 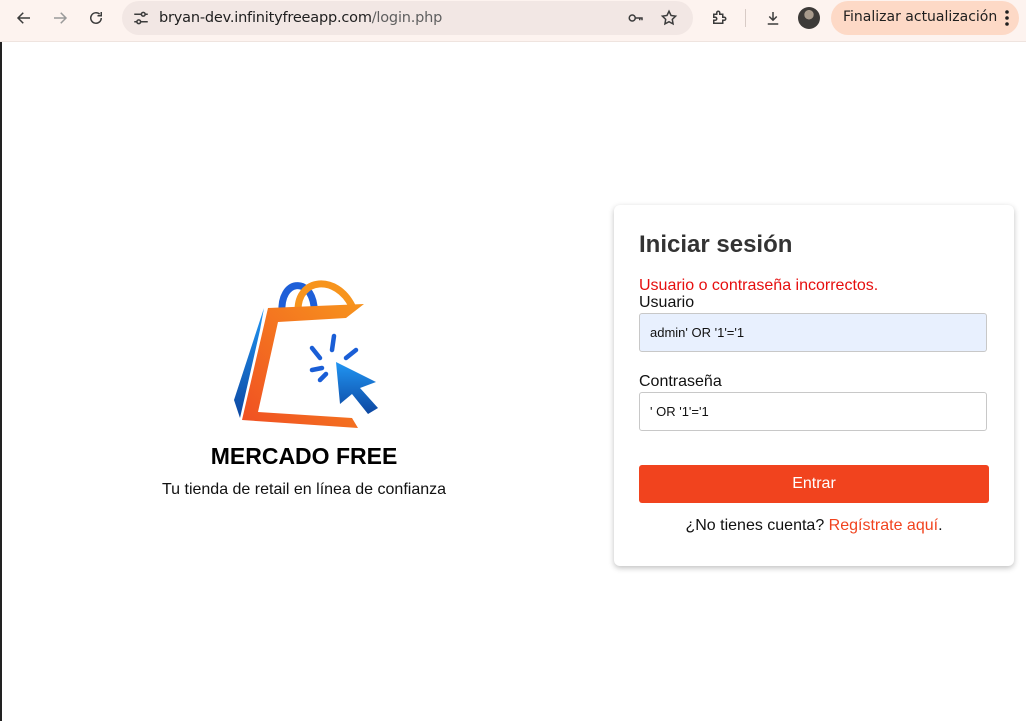 I want to click on signup-suffix: ., so click(x=940, y=525).